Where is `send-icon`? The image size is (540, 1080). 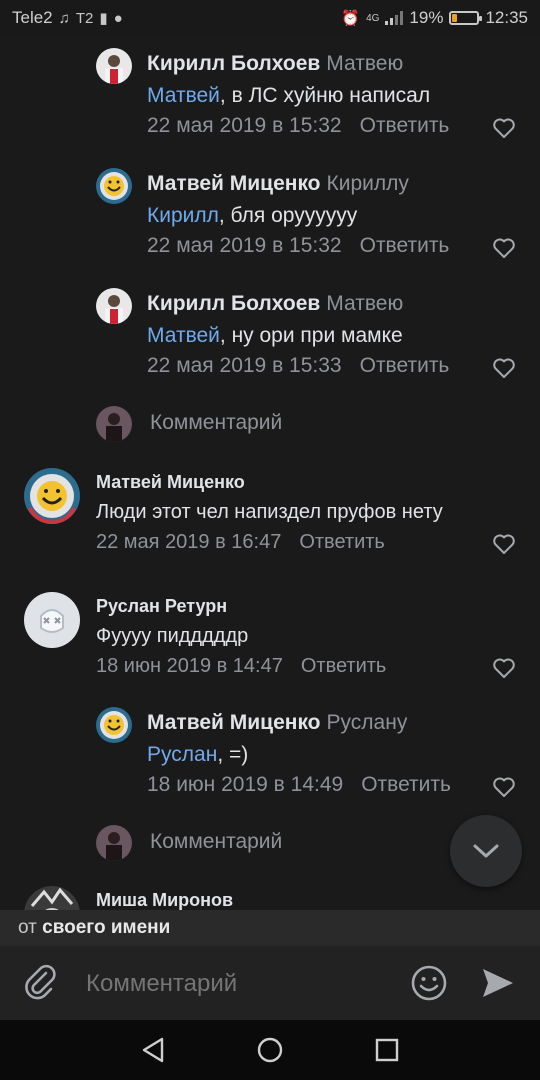
send-icon is located at coordinates (498, 983).